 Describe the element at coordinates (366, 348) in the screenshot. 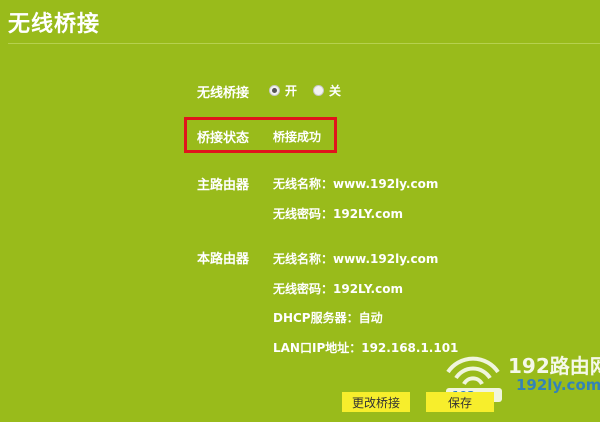

I see `this-router-lan-ip: LAN口IP地址：192.168.1.101` at that location.